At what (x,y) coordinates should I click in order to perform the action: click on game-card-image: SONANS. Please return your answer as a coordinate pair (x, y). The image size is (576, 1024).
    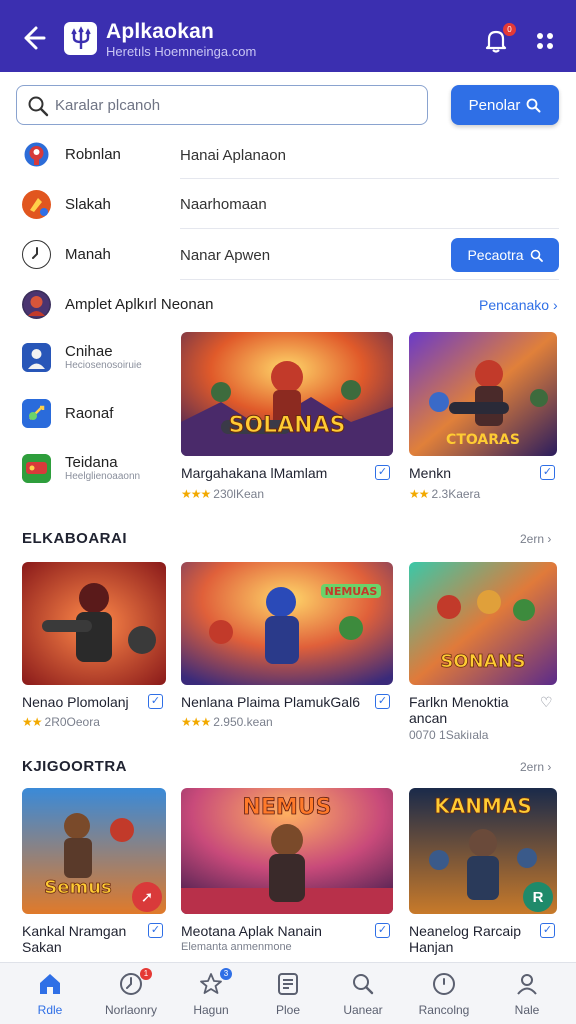
    Looking at the image, I should click on (483, 623).